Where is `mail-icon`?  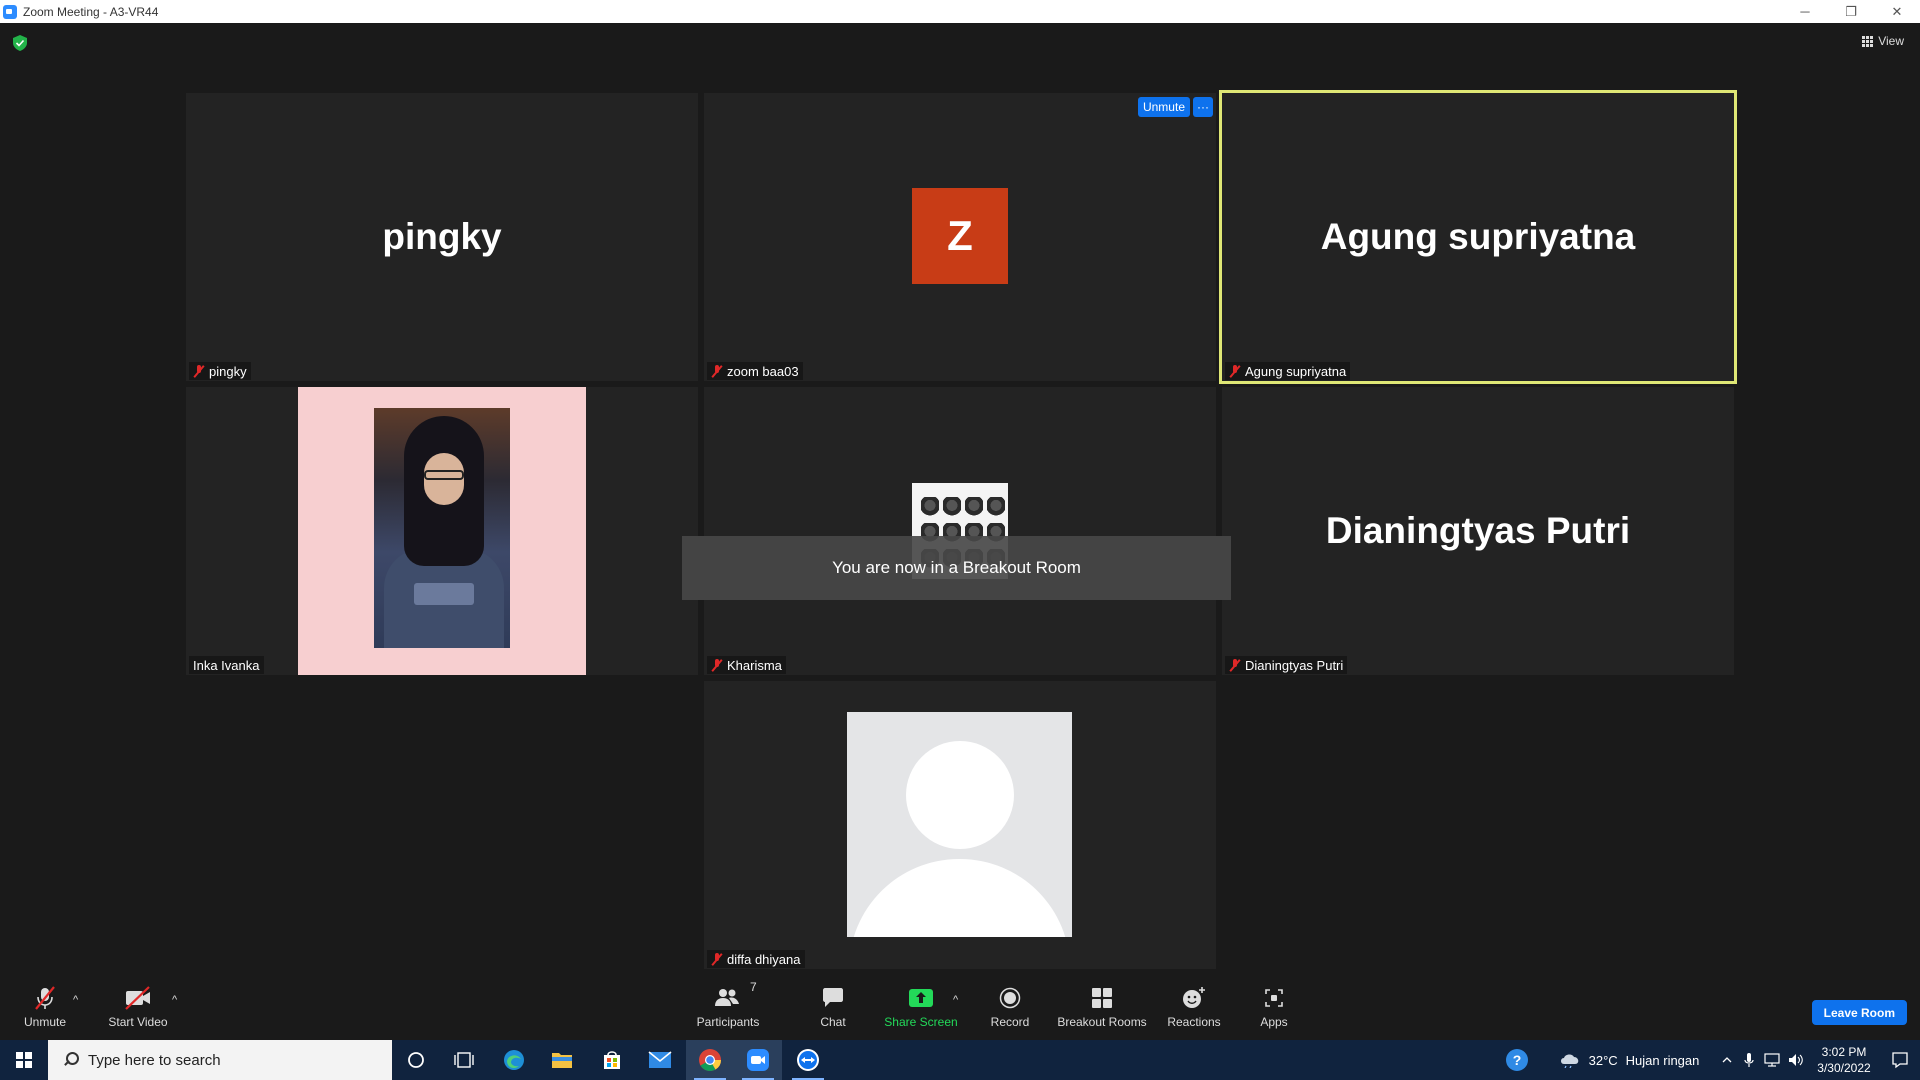
mail-icon is located at coordinates (660, 1060).